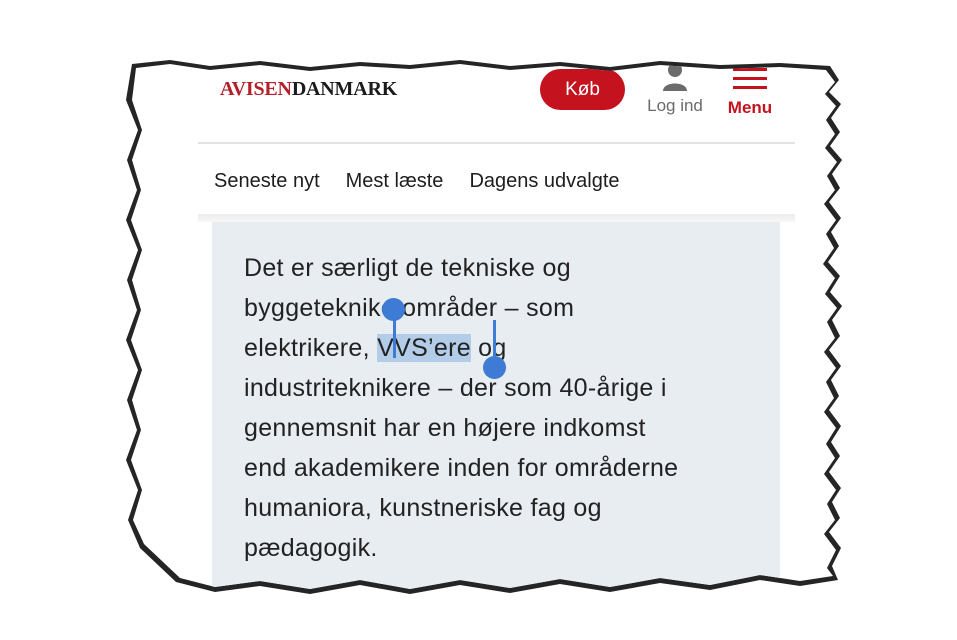  Describe the element at coordinates (256, 89) in the screenshot. I see `logo-part-avisen: AVISEN` at that location.